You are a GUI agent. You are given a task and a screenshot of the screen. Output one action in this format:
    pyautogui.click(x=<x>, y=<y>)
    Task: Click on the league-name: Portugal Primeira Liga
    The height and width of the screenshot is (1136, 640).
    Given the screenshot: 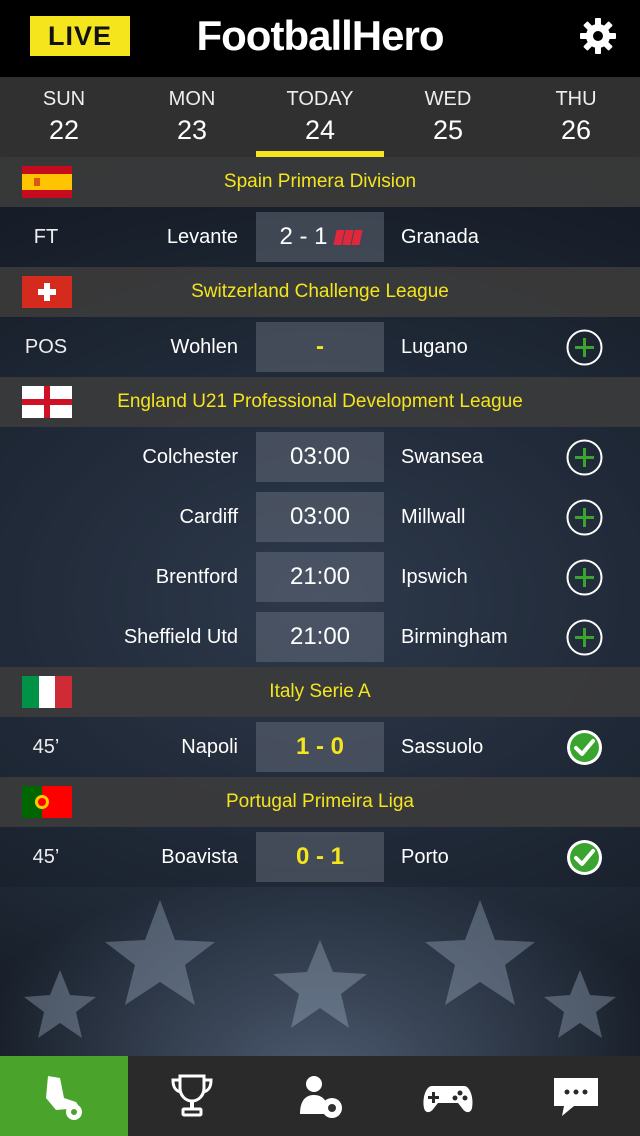 What is the action you would take?
    pyautogui.click(x=320, y=801)
    